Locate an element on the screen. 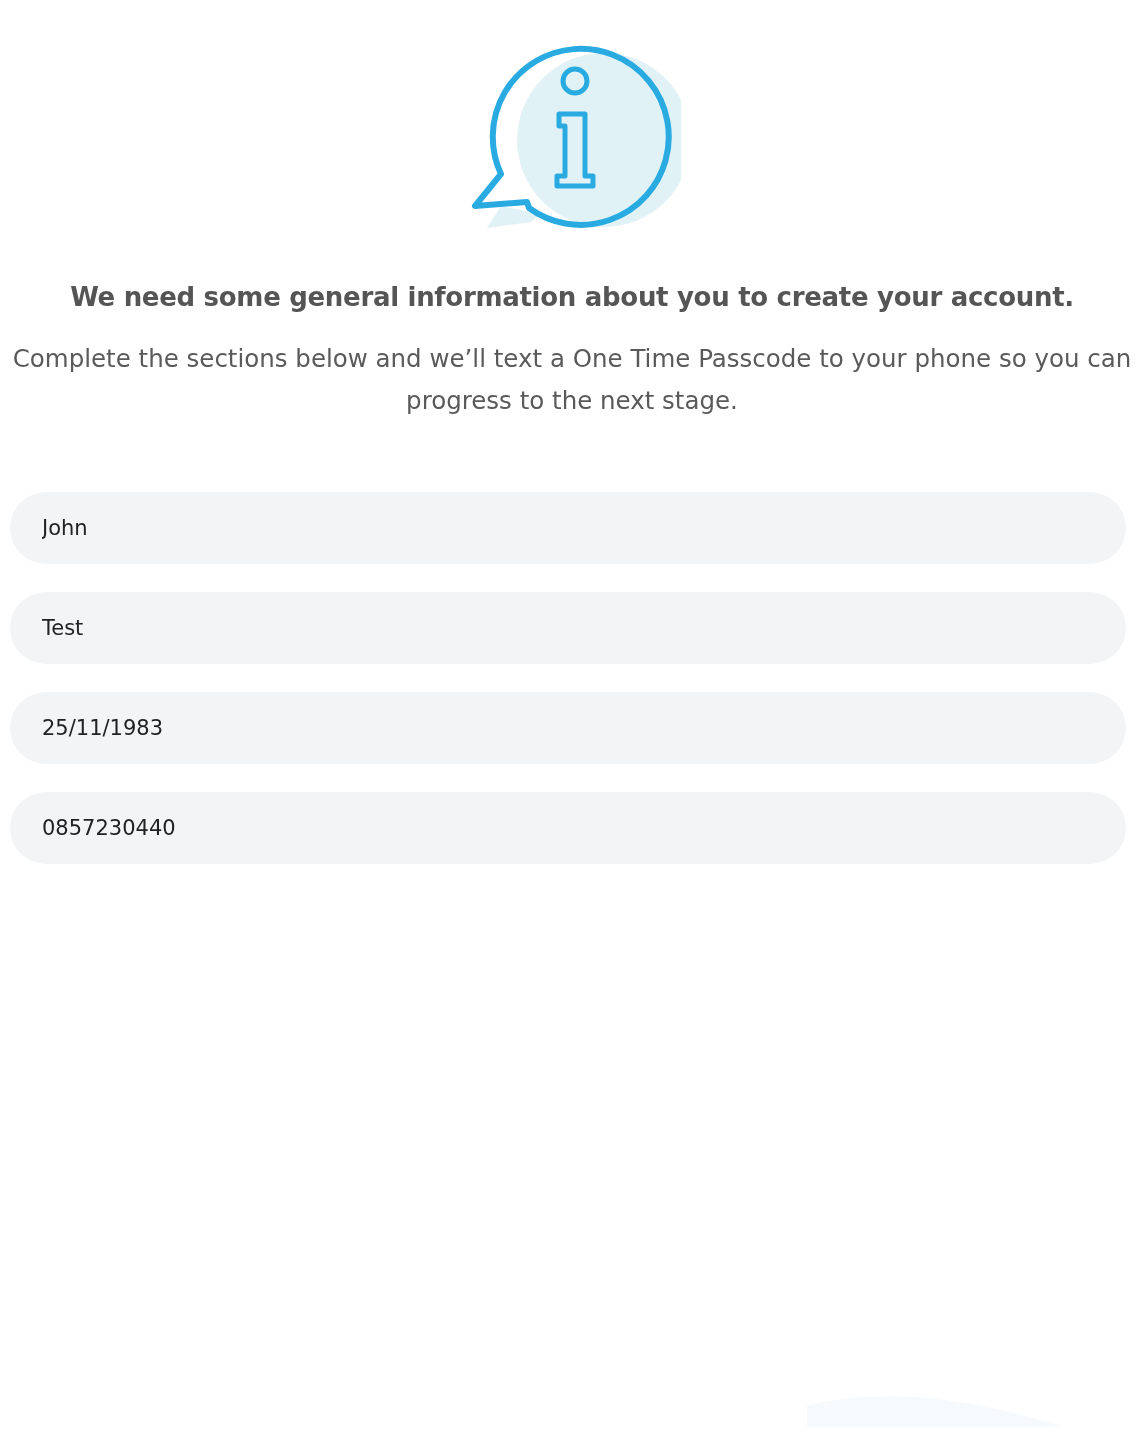 The image size is (1144, 1432). input-field: 25/11/1983 is located at coordinates (568, 728).